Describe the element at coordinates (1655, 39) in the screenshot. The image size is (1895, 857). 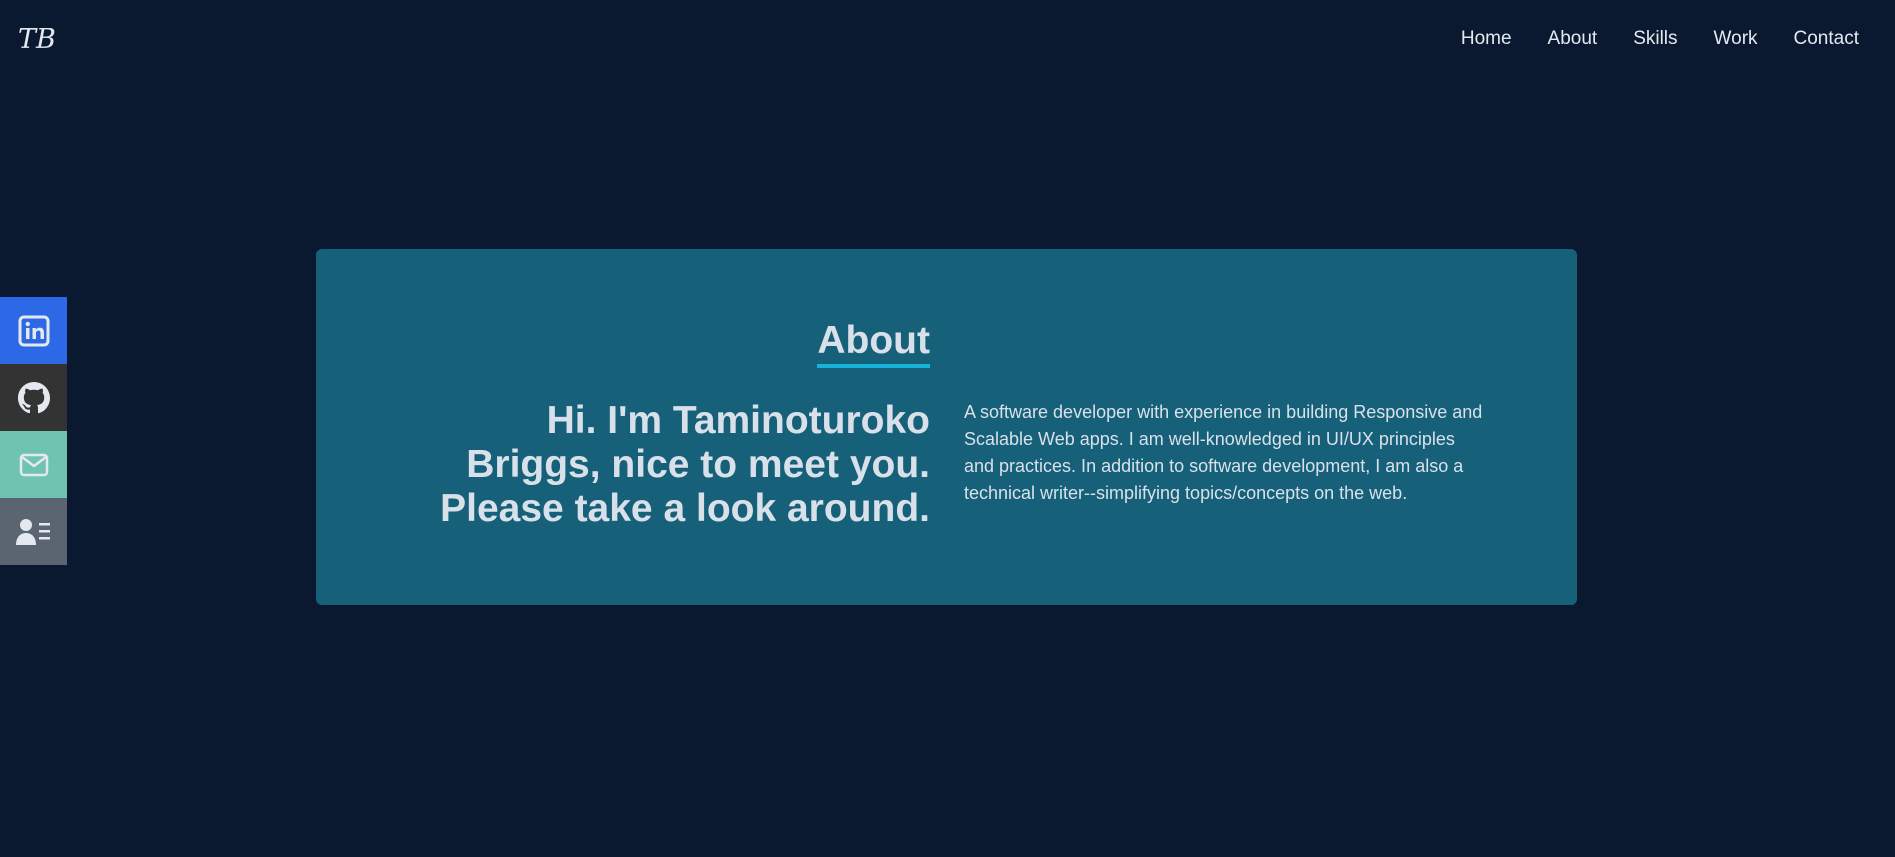
I see `nav-skills: Skills` at that location.